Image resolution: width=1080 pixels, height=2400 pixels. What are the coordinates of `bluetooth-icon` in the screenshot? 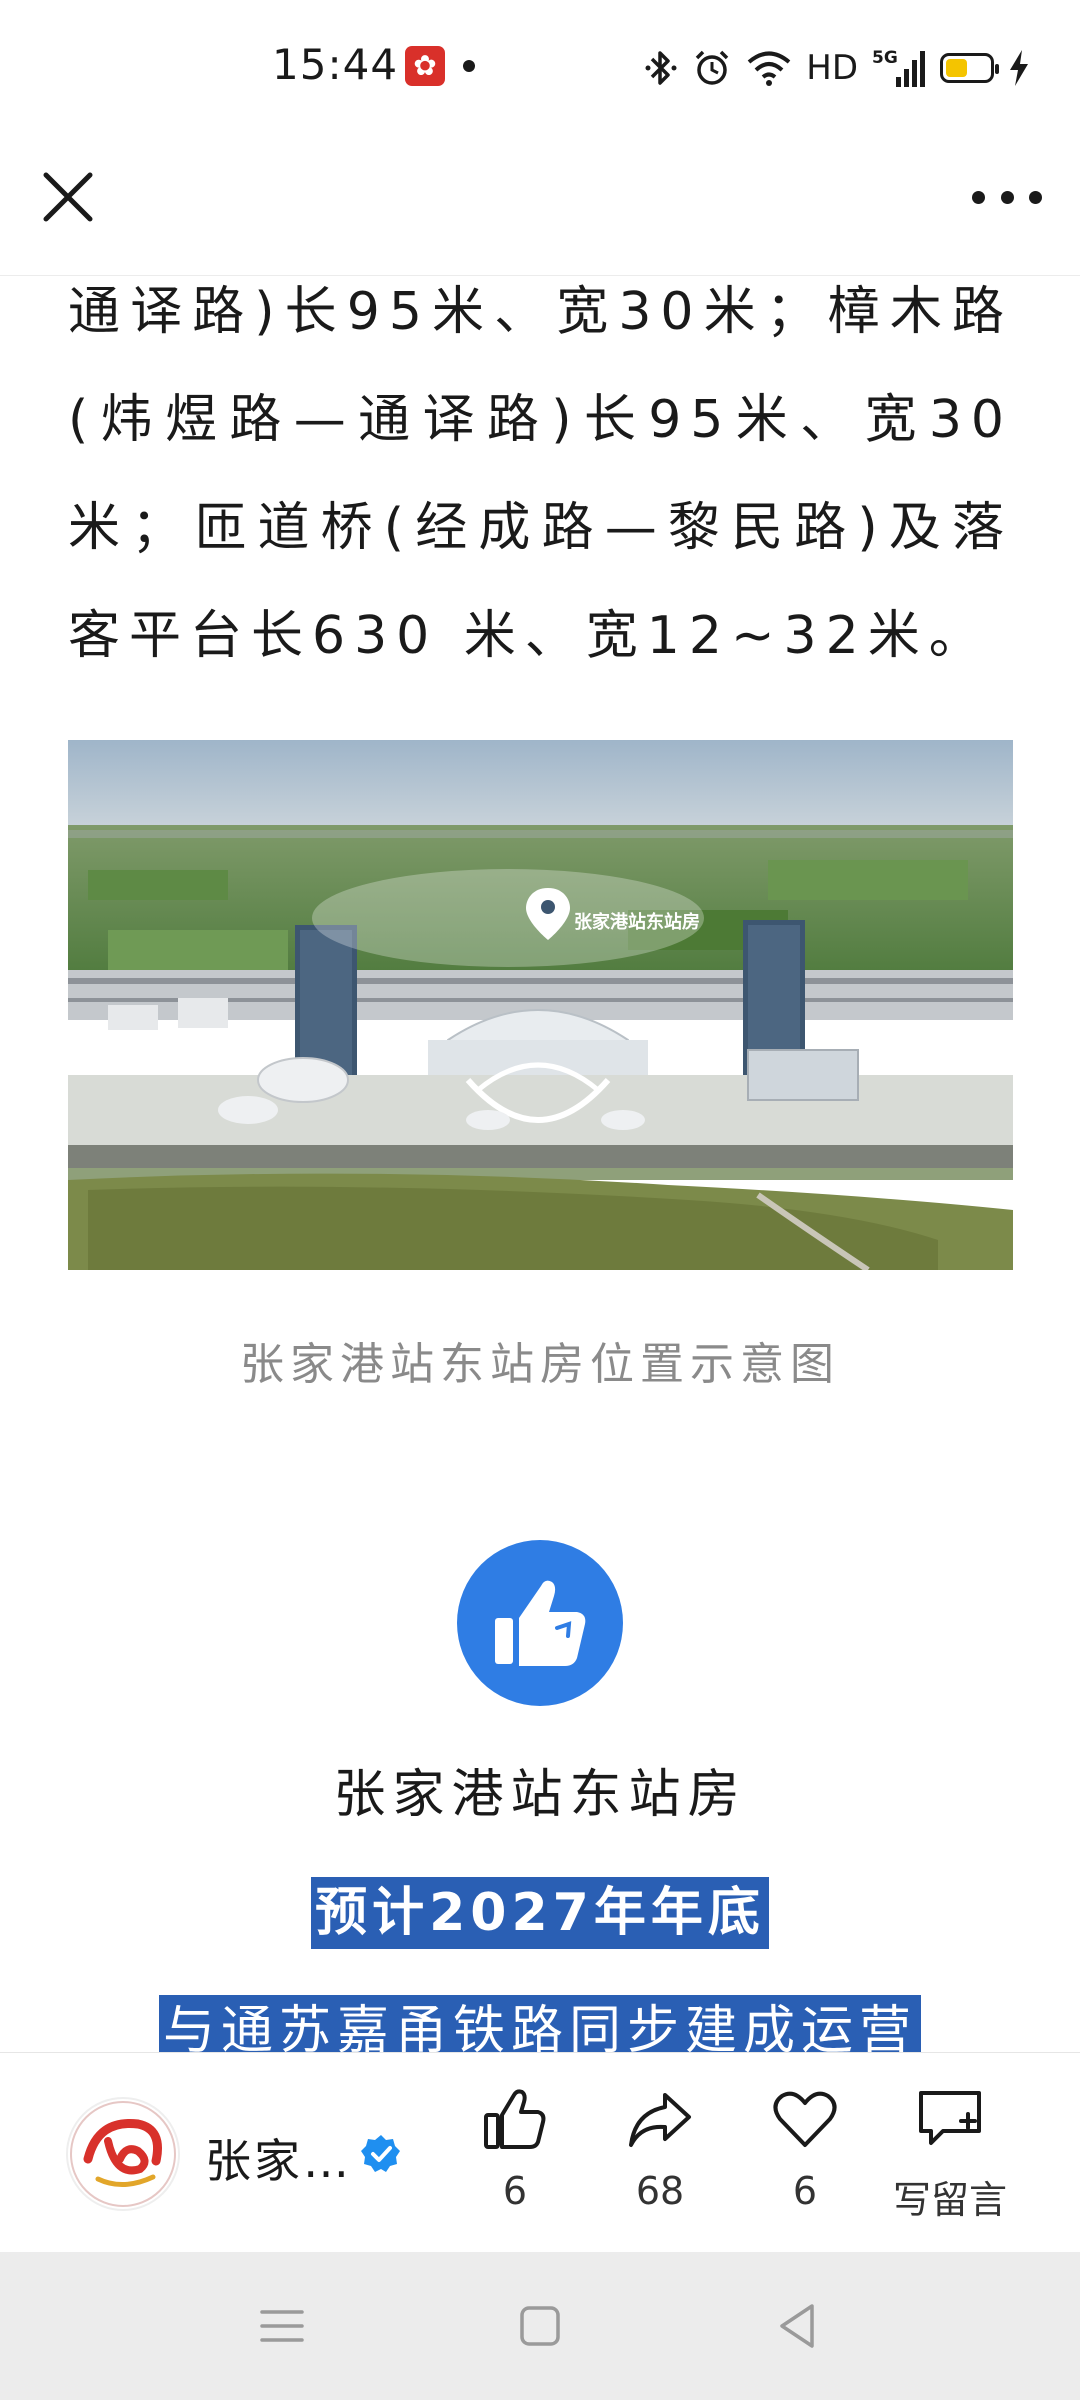 It's located at (661, 68).